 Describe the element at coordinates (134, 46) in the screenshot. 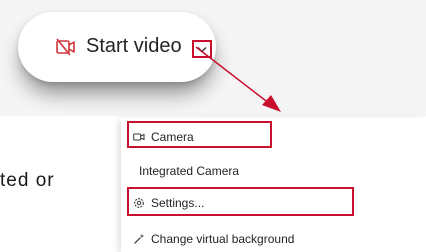

I see `start-video-label: Start video` at that location.